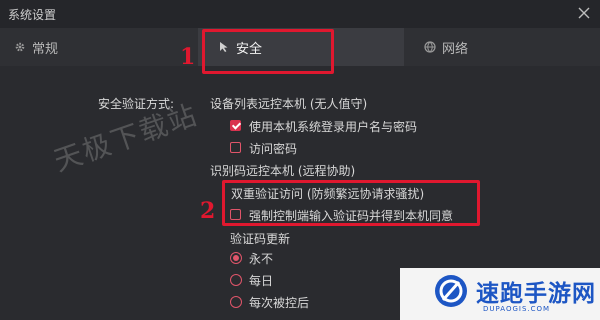 The height and width of the screenshot is (320, 600). Describe the element at coordinates (261, 259) in the screenshot. I see `code-update-never-label: 永不` at that location.